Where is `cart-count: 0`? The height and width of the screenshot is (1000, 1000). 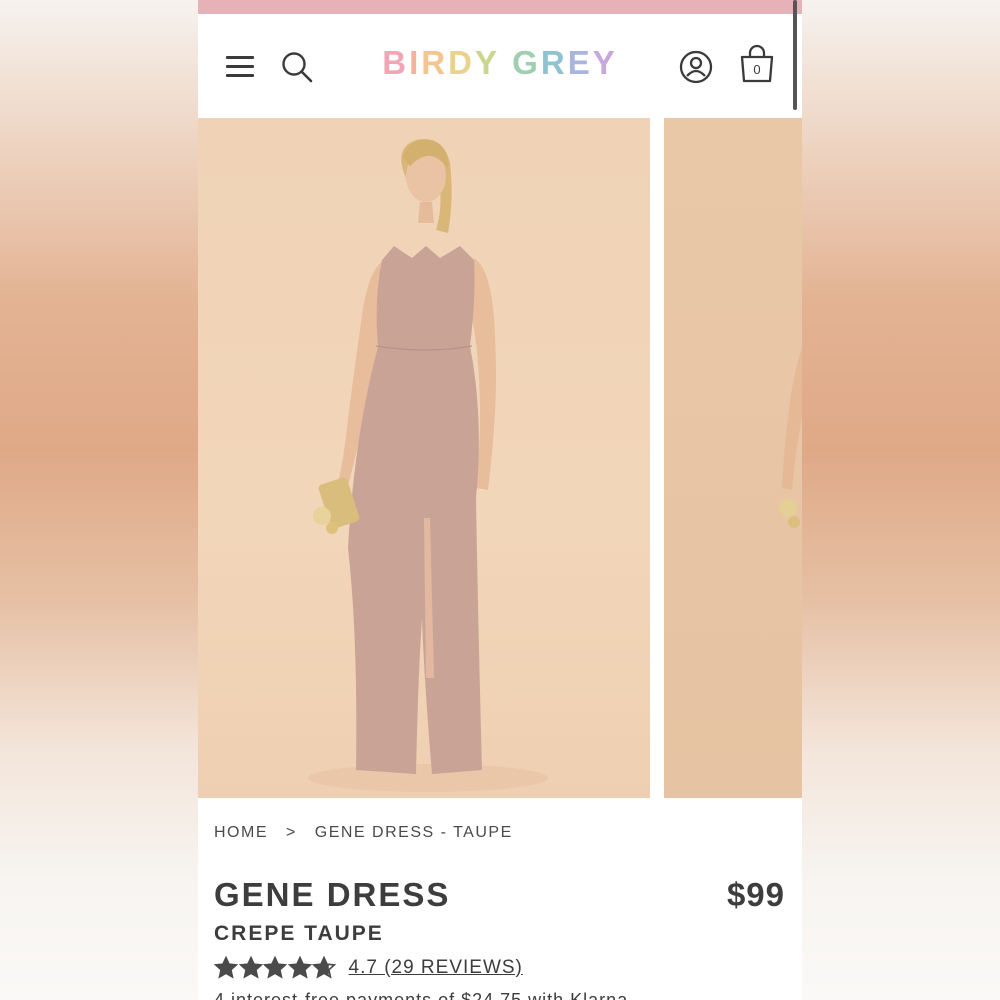
cart-count: 0 is located at coordinates (757, 69).